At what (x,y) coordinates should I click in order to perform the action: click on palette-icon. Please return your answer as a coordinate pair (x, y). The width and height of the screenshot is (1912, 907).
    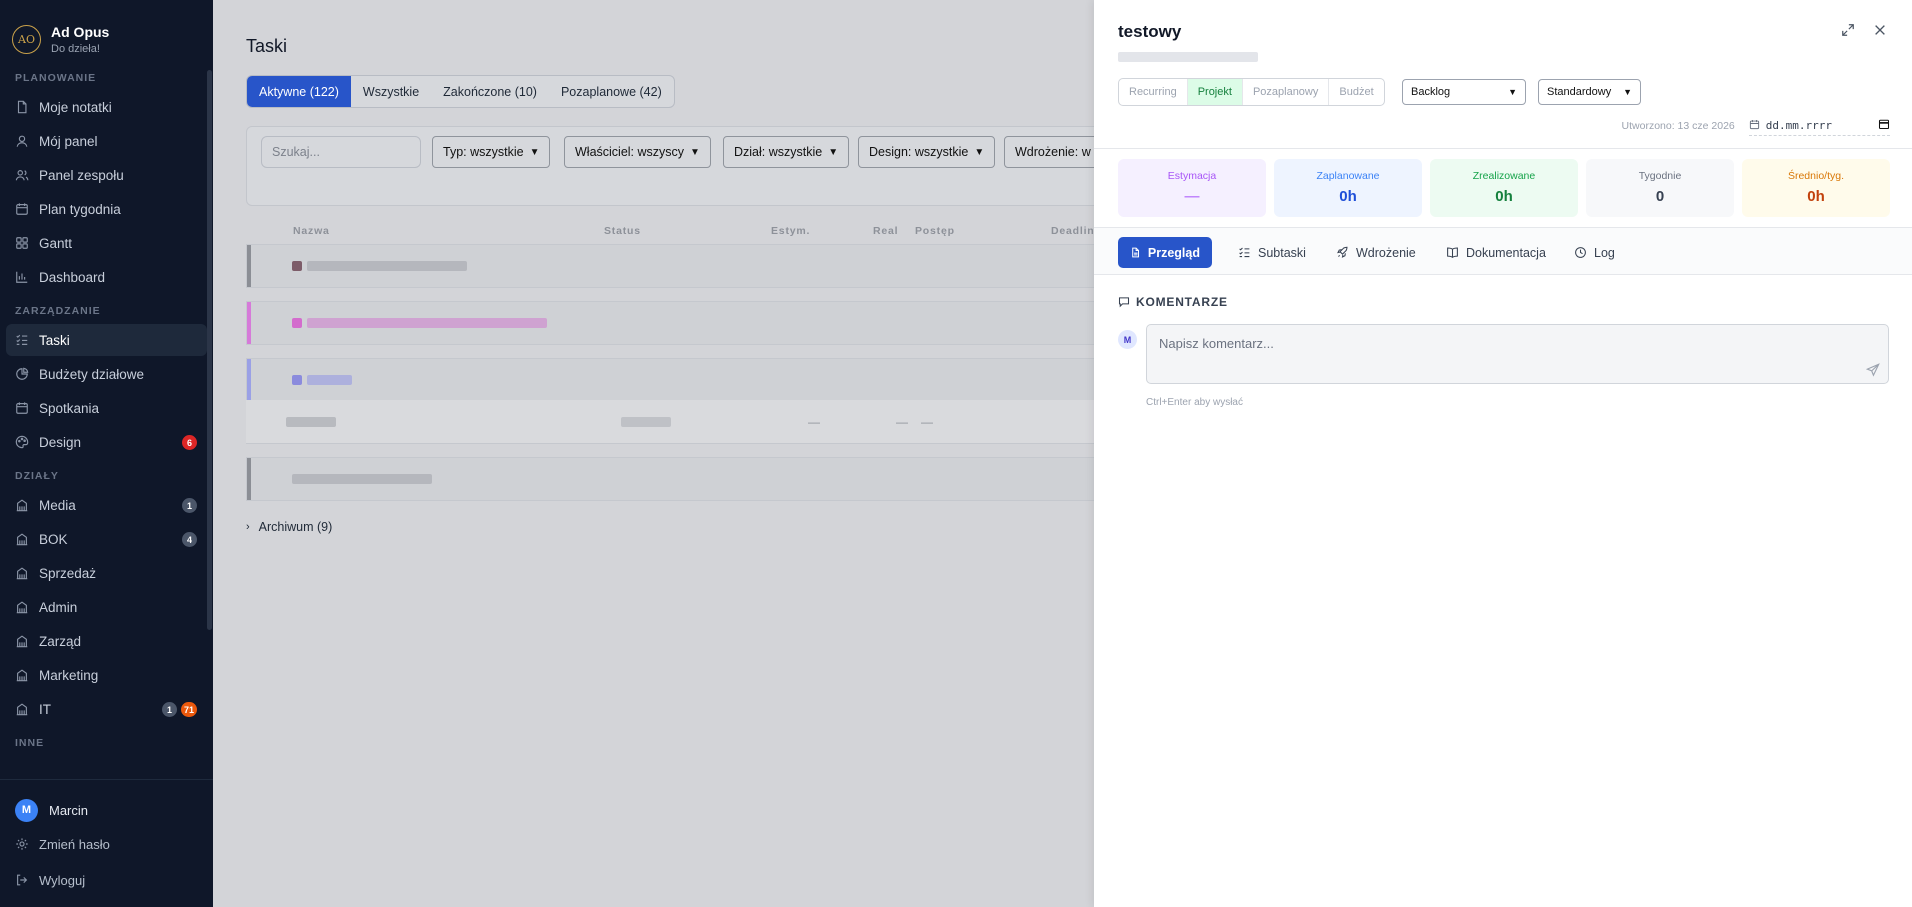
    Looking at the image, I should click on (22, 442).